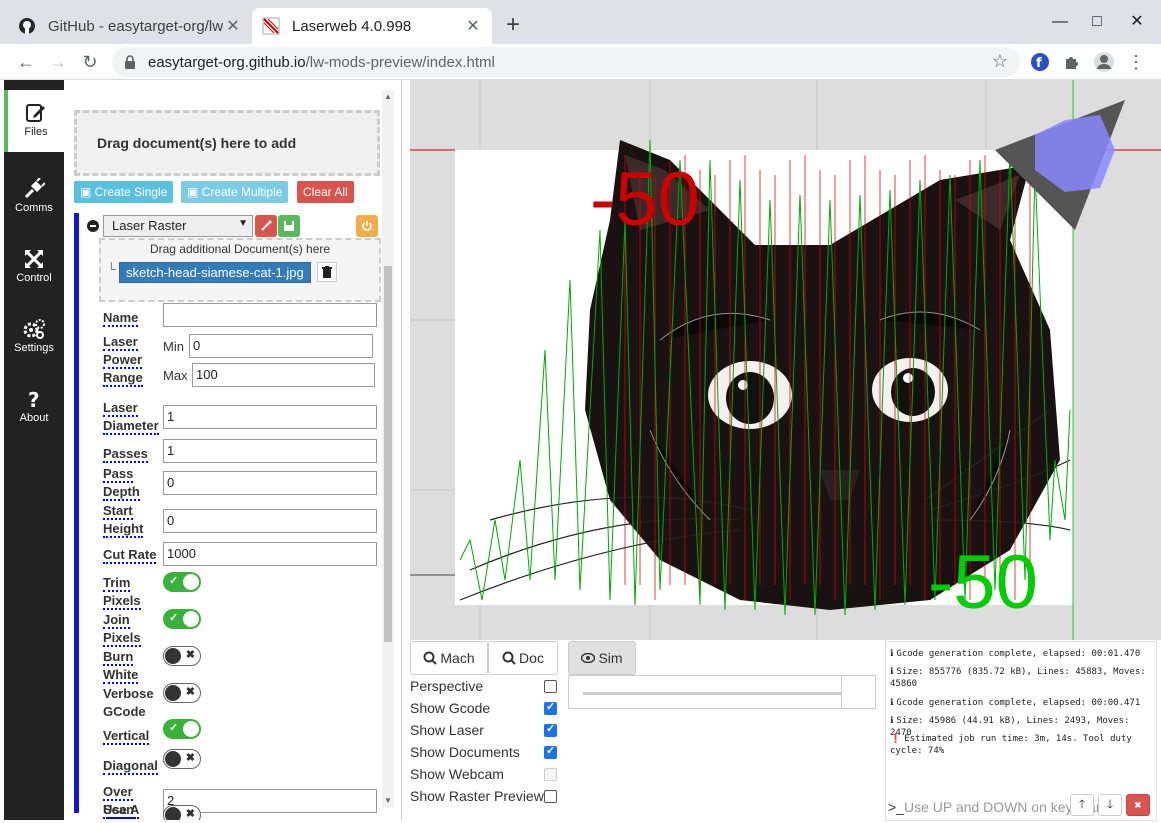  I want to click on power-min-input: 0, so click(281, 346).